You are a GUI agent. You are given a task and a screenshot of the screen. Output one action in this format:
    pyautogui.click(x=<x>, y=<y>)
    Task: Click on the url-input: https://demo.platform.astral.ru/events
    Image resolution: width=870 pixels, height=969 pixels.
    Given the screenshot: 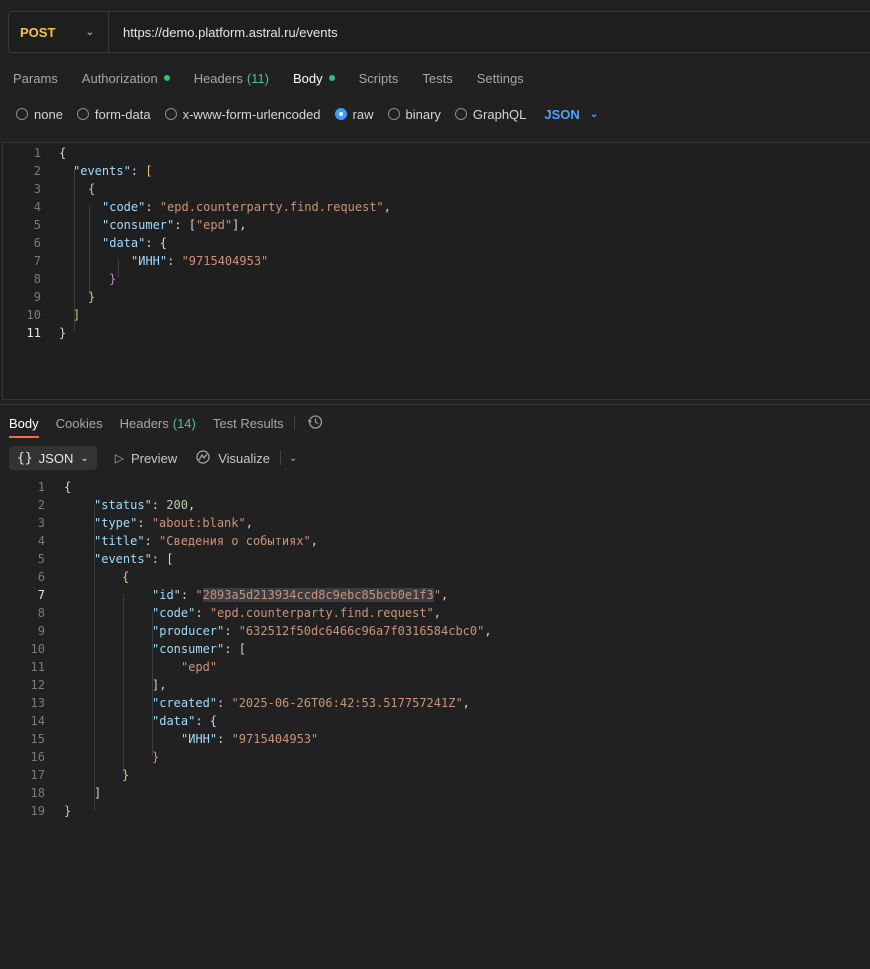 What is the action you would take?
    pyautogui.click(x=223, y=32)
    